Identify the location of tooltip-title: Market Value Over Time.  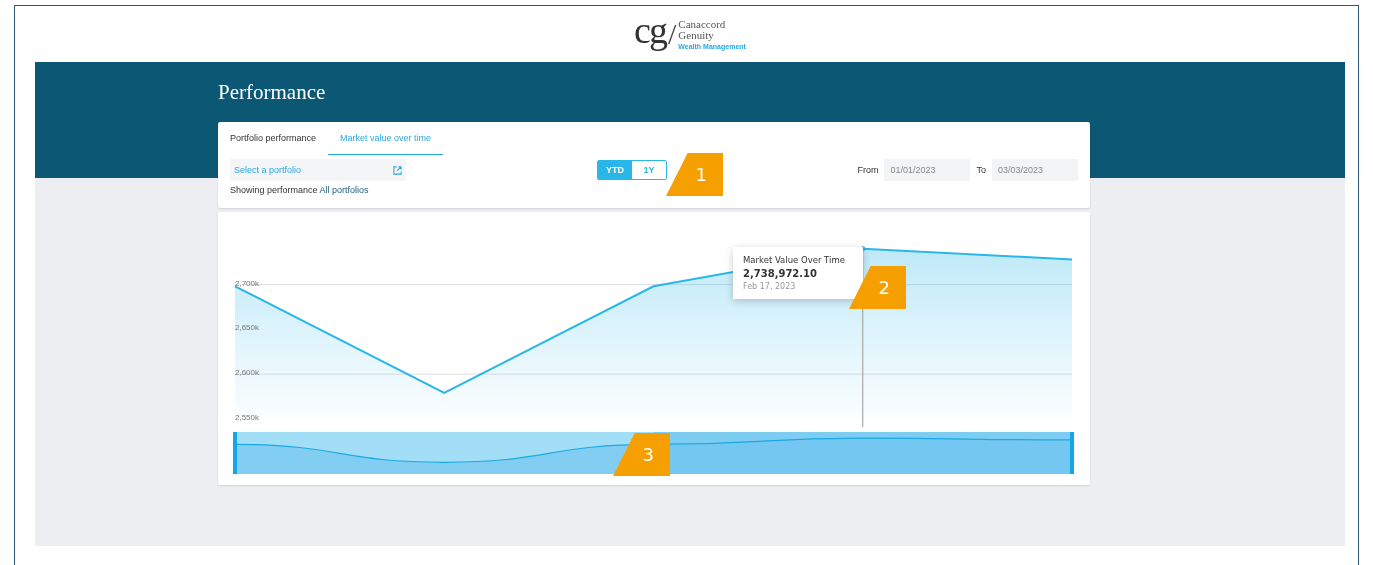
(794, 260).